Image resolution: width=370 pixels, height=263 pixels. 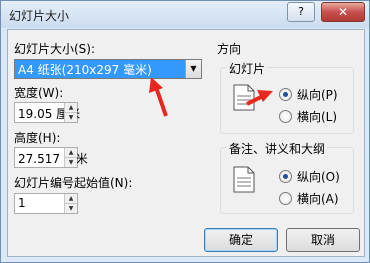 I want to click on arrow-to-dropdown-icon, so click(x=158, y=97).